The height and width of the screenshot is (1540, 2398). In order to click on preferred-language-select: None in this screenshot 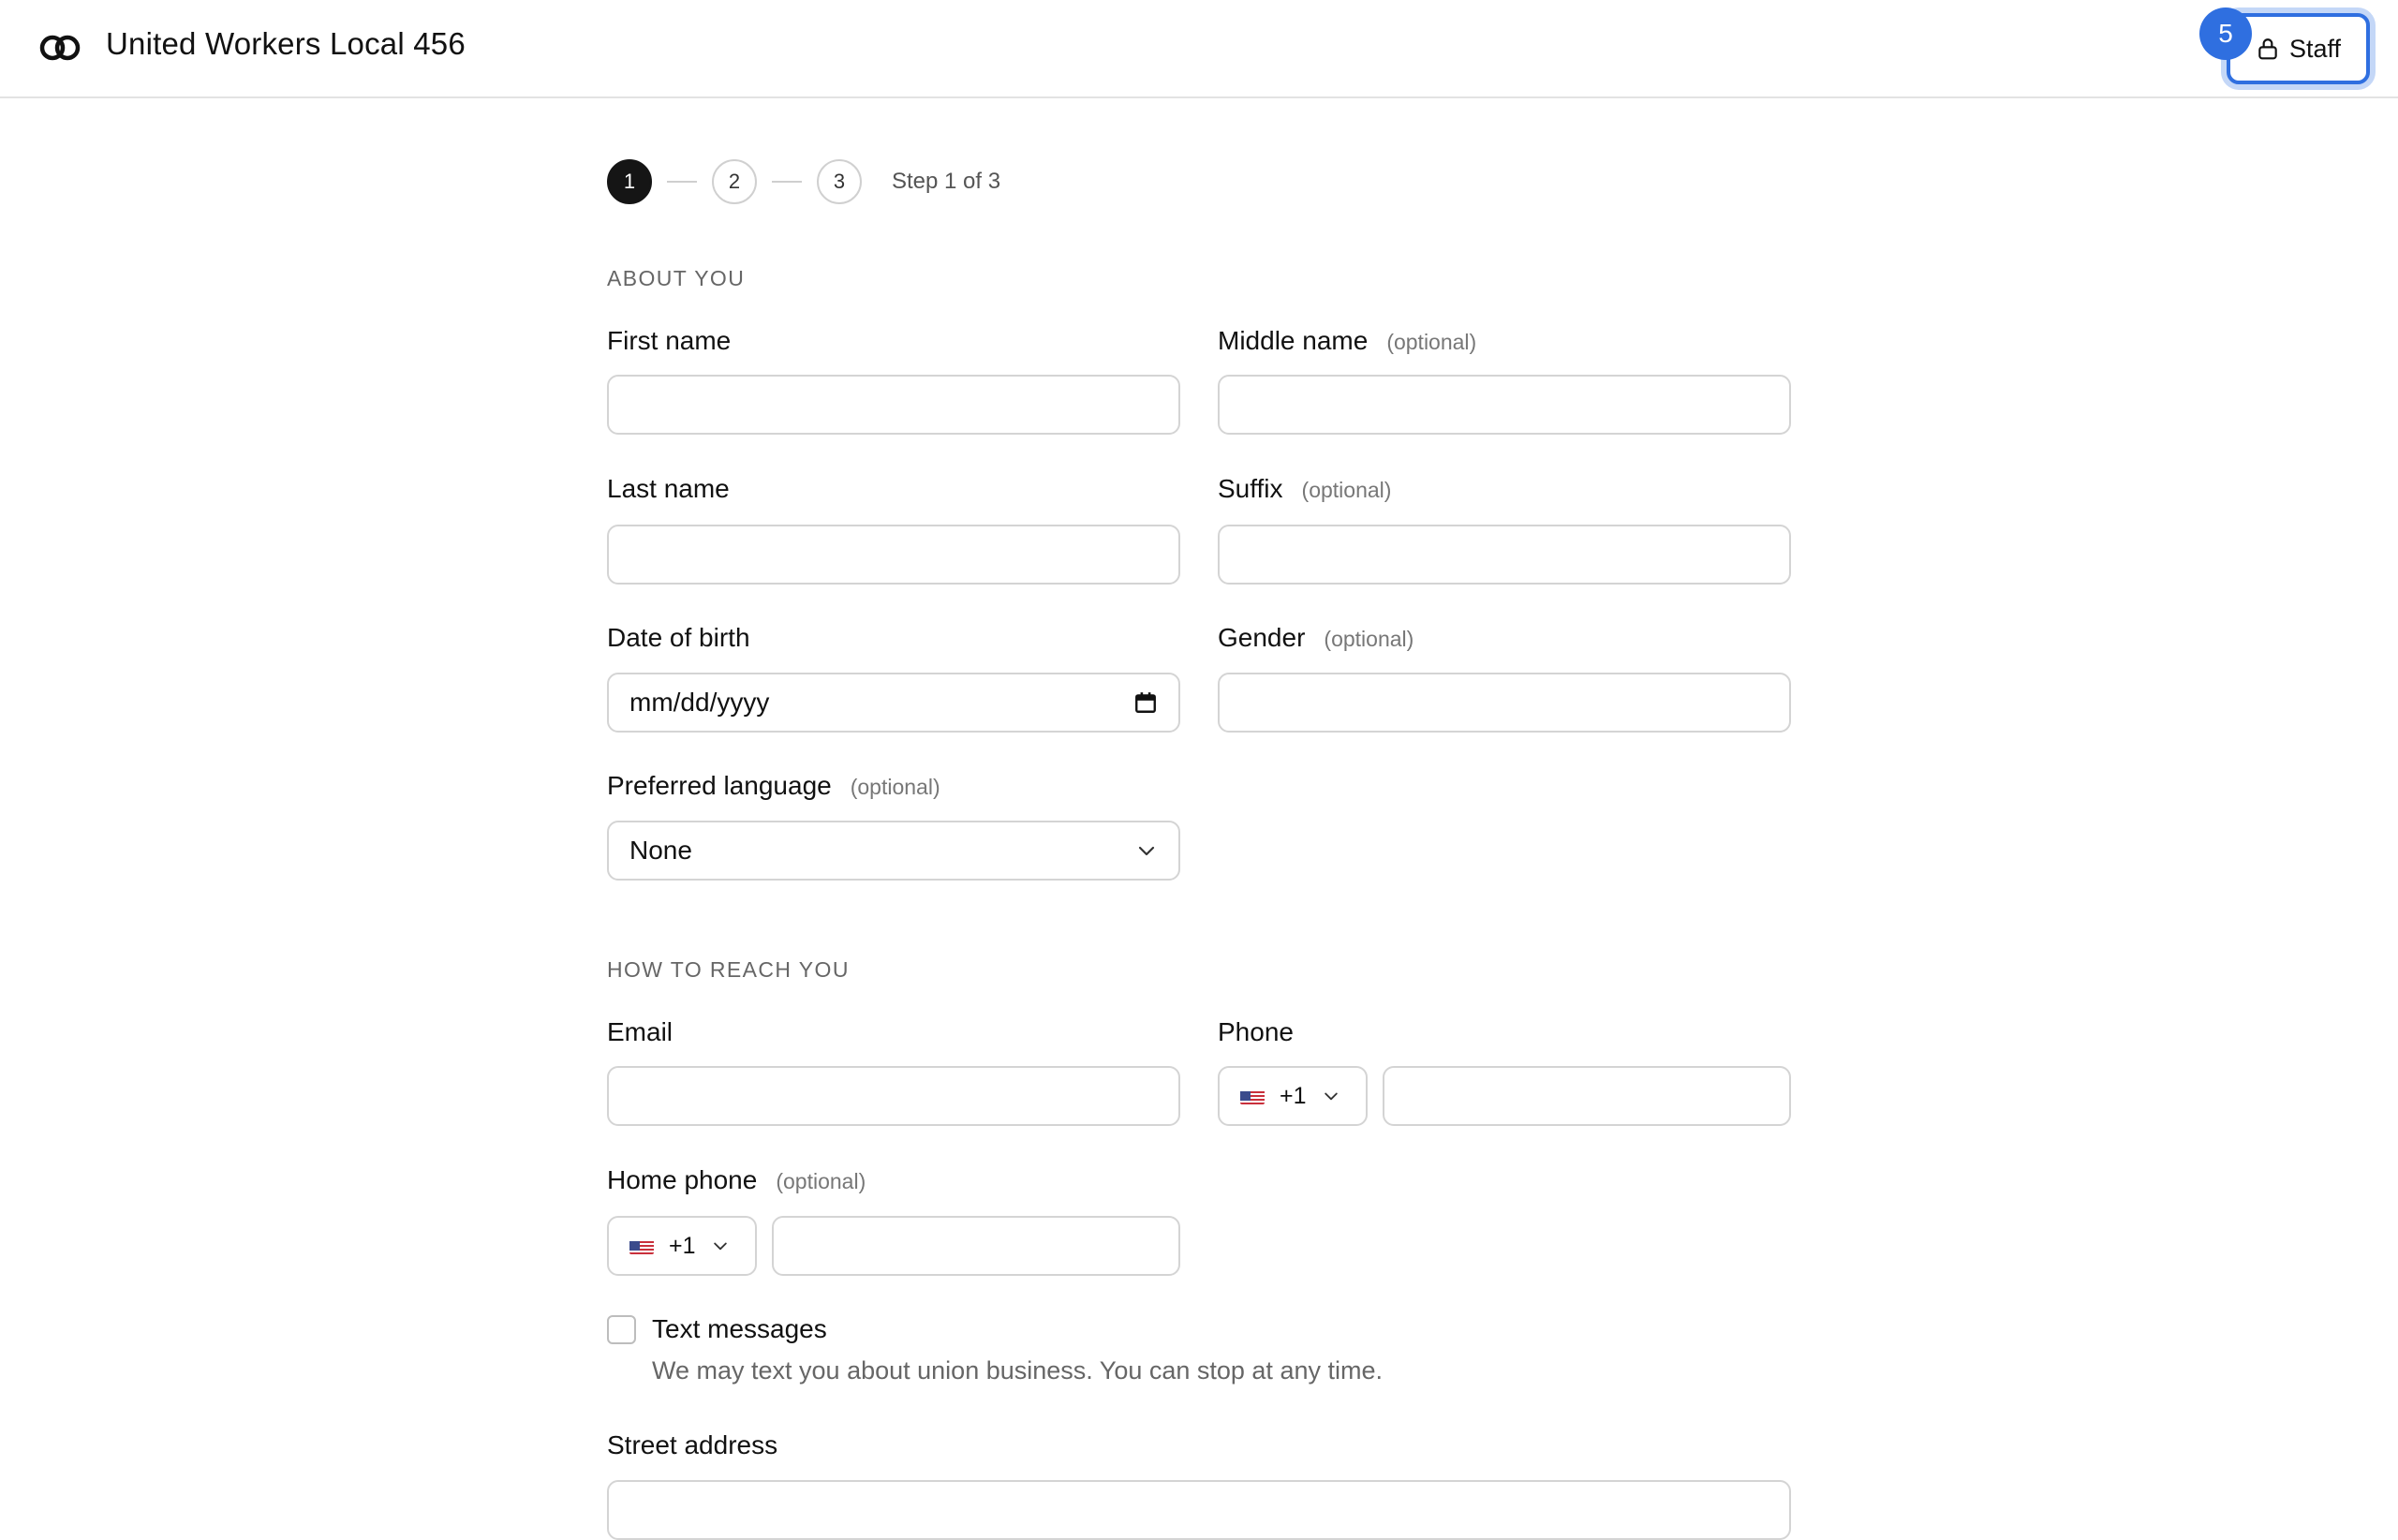, I will do `click(893, 851)`.